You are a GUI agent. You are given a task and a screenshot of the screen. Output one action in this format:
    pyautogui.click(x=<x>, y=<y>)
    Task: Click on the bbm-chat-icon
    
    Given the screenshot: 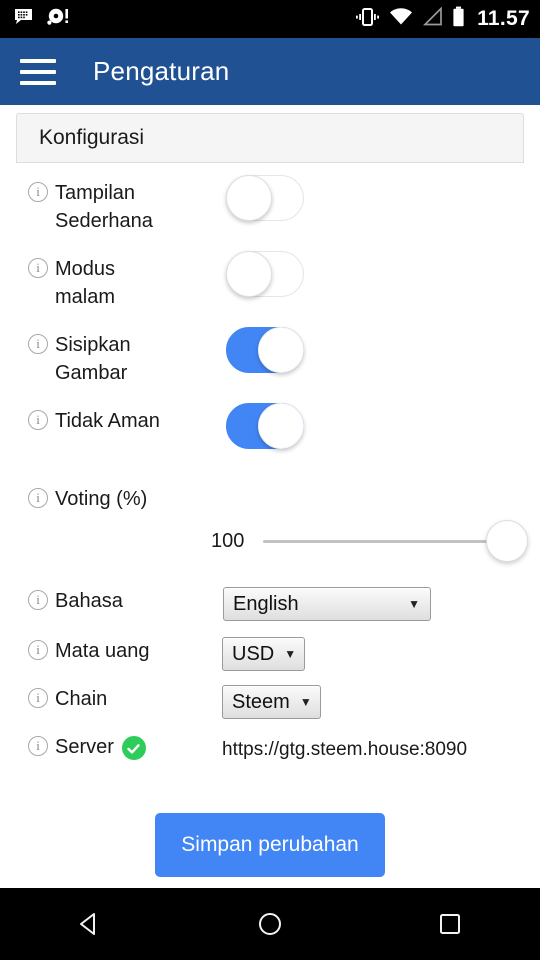 What is the action you would take?
    pyautogui.click(x=24, y=19)
    